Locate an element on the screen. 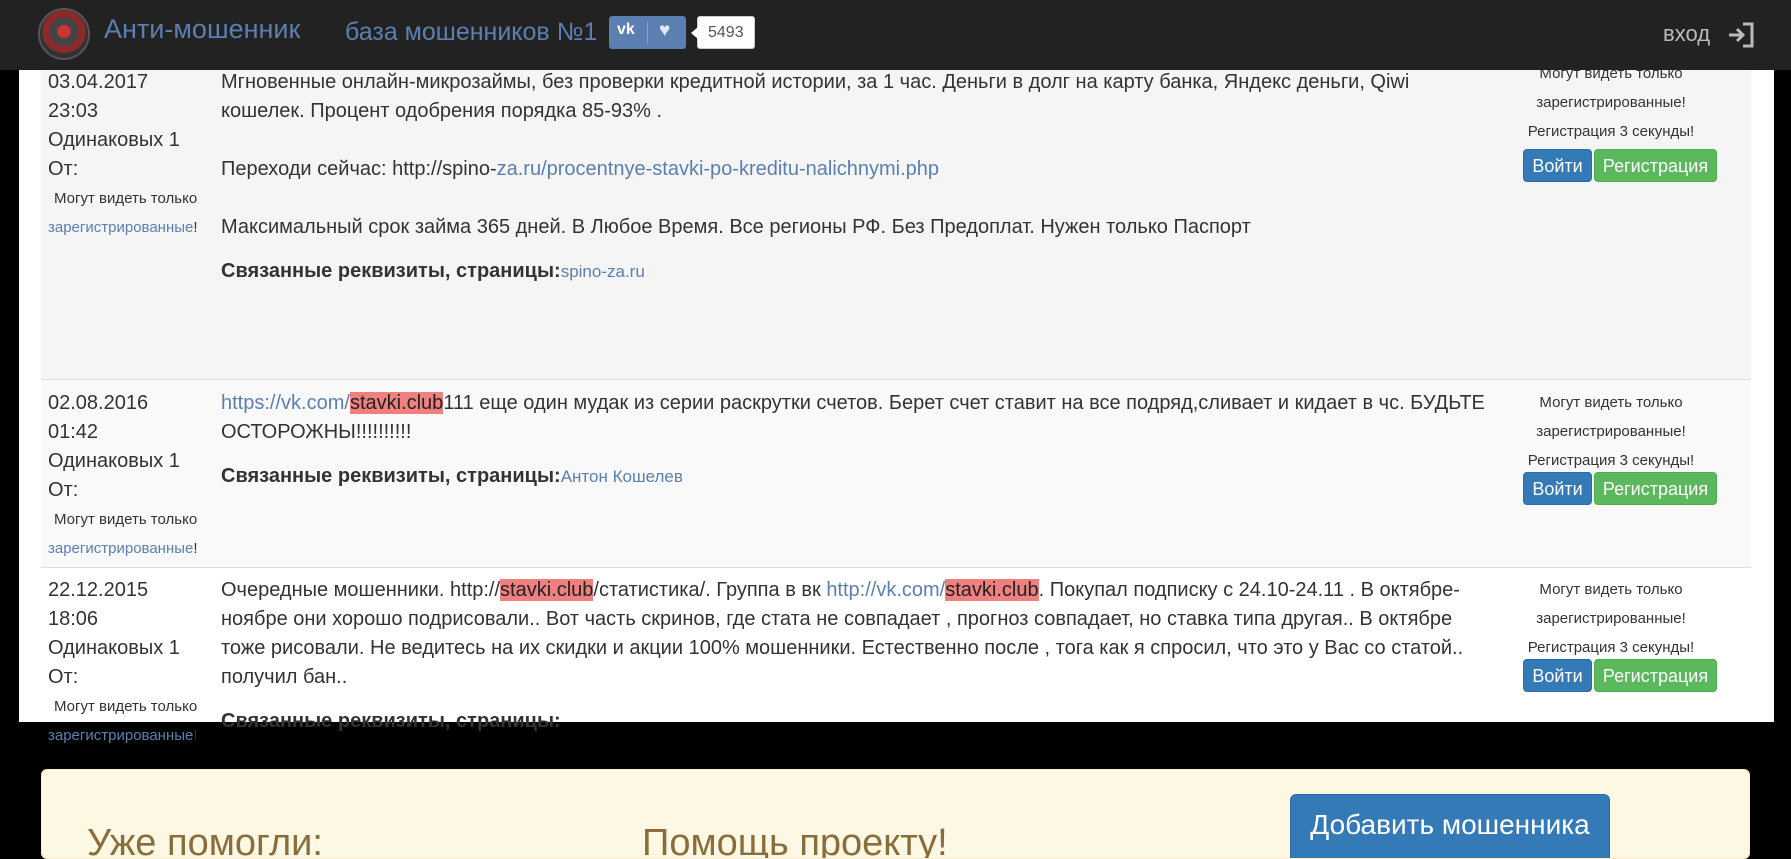 This screenshot has height=859, width=1791. login-link: вход is located at coordinates (1686, 34).